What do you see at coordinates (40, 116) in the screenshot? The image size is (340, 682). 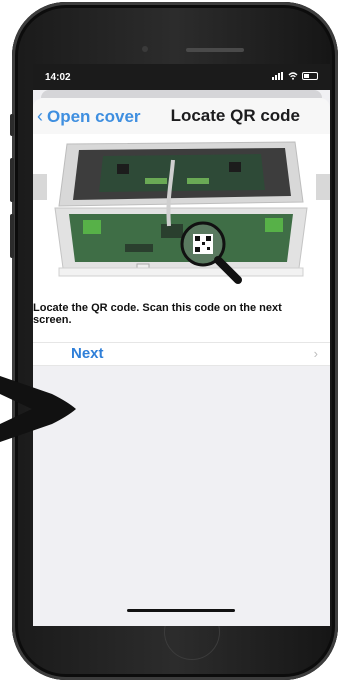 I see `chevron-left-icon: ‹` at bounding box center [40, 116].